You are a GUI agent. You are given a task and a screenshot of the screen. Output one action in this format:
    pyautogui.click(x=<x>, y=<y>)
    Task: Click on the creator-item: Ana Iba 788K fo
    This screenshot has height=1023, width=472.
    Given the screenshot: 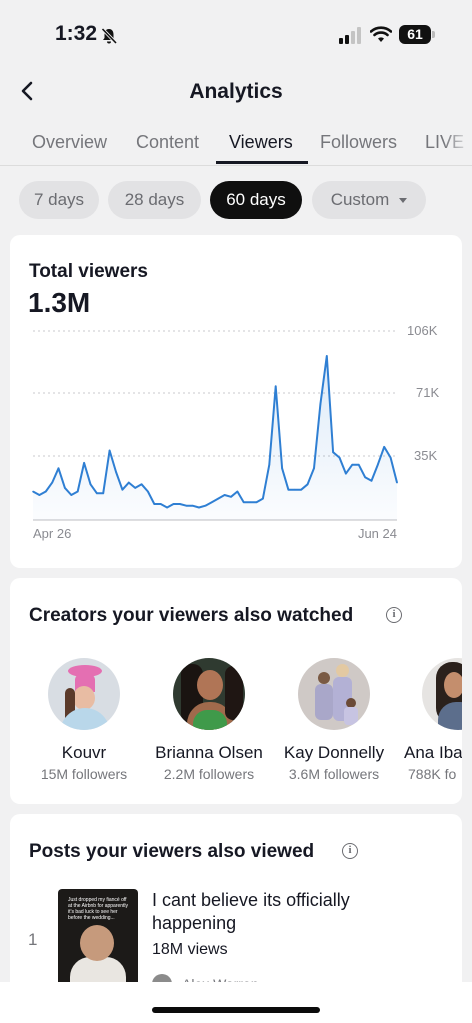 What is the action you would take?
    pyautogui.click(x=428, y=720)
    